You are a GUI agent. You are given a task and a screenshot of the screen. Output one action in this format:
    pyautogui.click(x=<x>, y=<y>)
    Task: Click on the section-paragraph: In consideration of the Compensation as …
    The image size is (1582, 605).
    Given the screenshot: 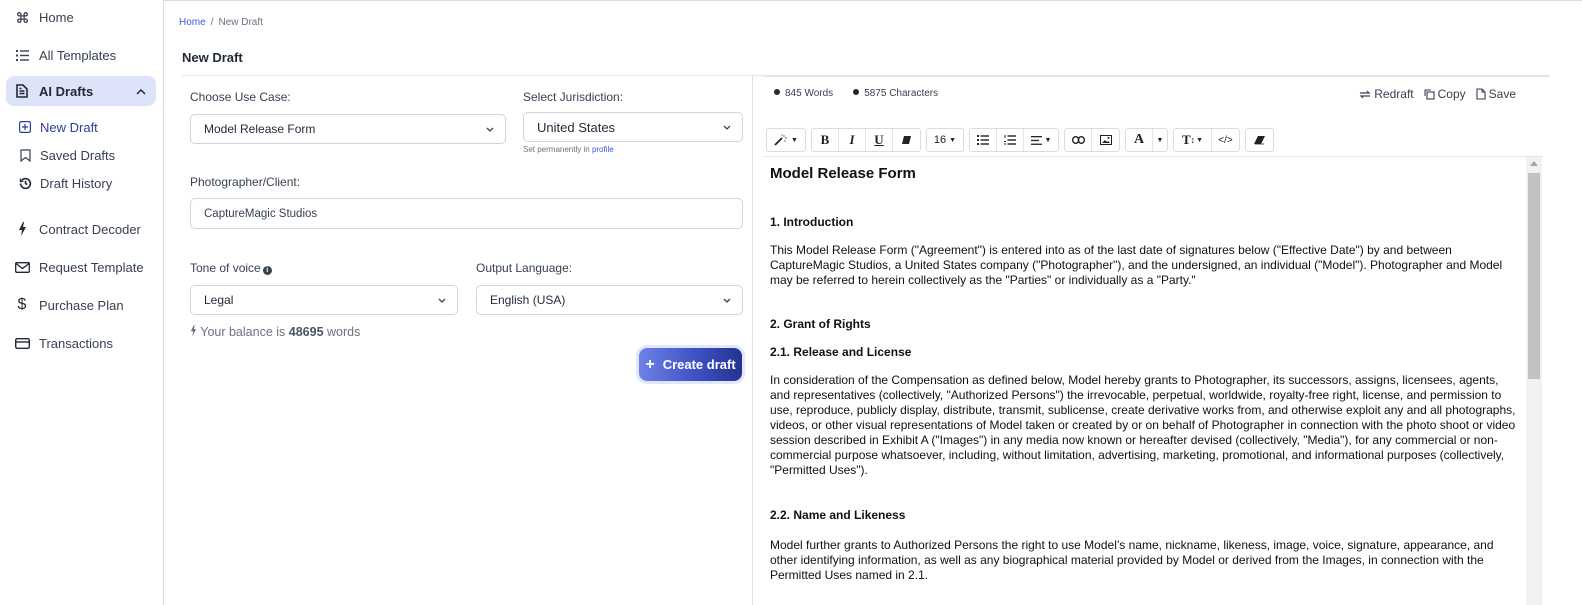 What is the action you would take?
    pyautogui.click(x=1143, y=425)
    